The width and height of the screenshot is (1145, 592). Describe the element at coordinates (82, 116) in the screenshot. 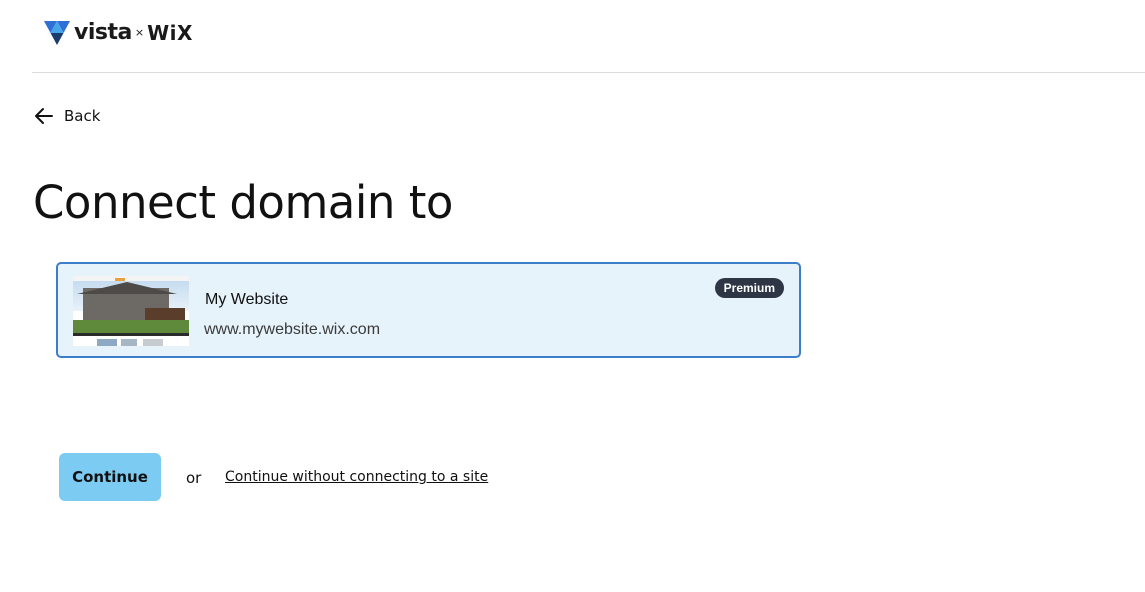

I see `back-label: Back` at that location.